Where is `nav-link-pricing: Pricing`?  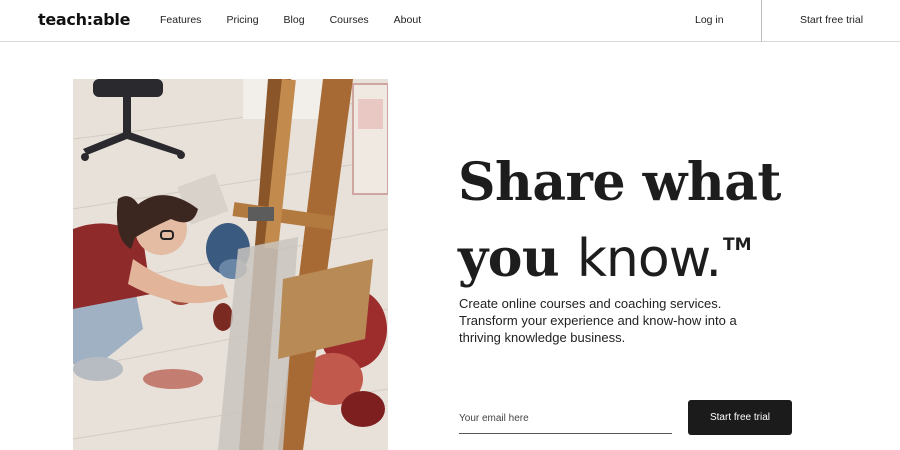
nav-link-pricing: Pricing is located at coordinates (242, 20).